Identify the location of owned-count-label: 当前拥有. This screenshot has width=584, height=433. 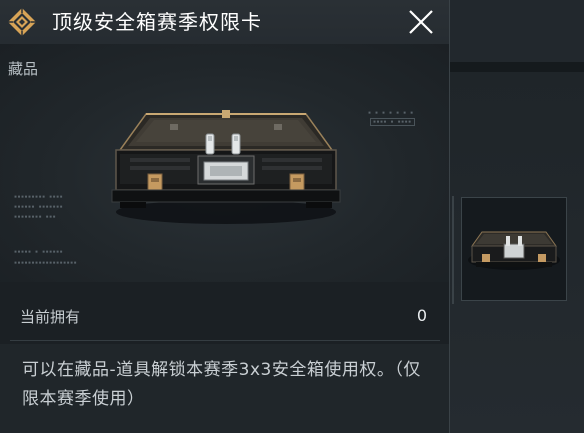
(50, 317).